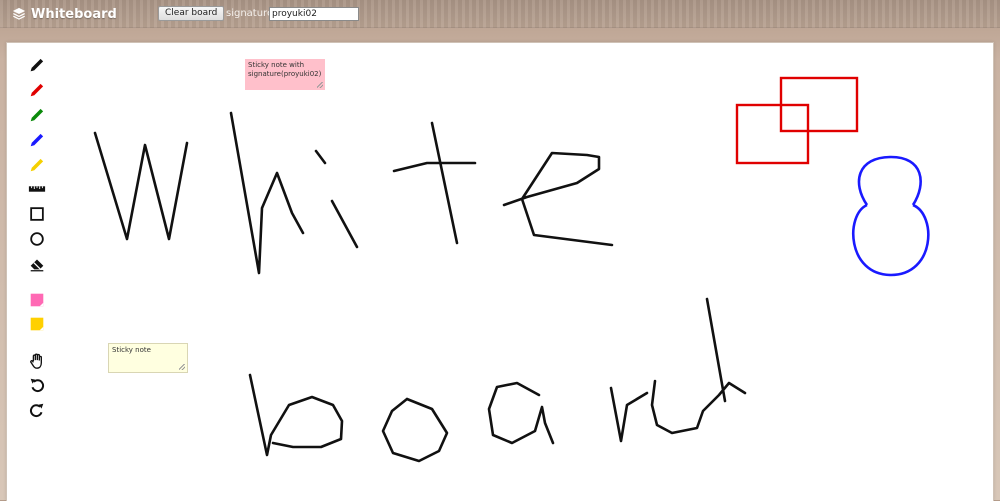 The width and height of the screenshot is (1000, 501). What do you see at coordinates (891, 240) in the screenshot?
I see `eight-bottom` at bounding box center [891, 240].